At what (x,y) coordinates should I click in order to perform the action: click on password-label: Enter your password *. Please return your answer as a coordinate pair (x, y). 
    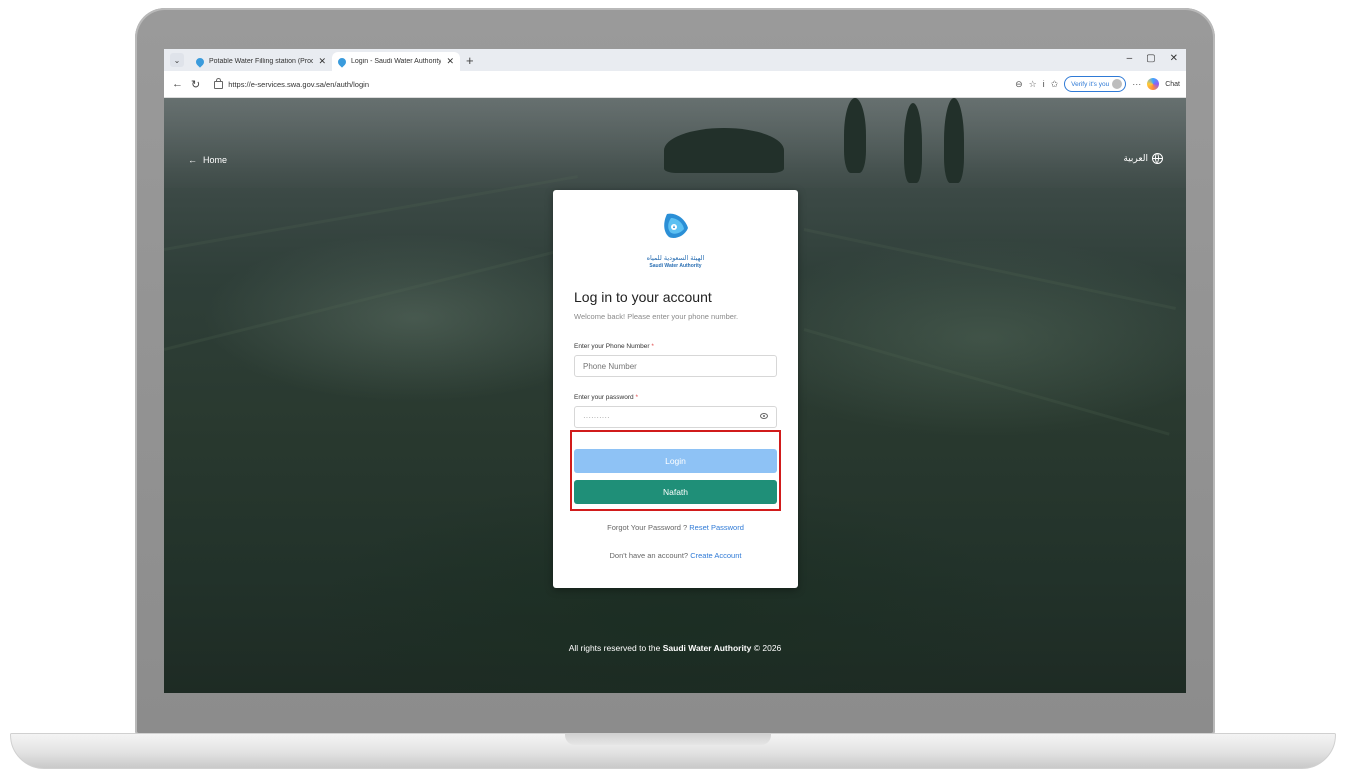
    Looking at the image, I should click on (606, 397).